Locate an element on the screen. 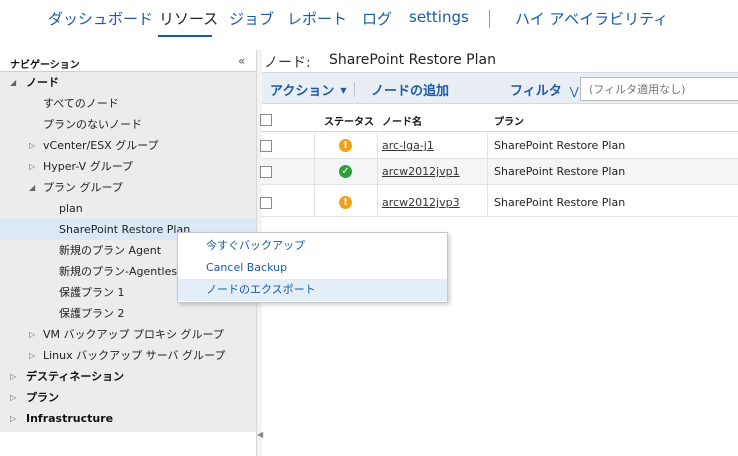 The image size is (738, 456). tree-item-label: 保護プラン 1 is located at coordinates (92, 292).